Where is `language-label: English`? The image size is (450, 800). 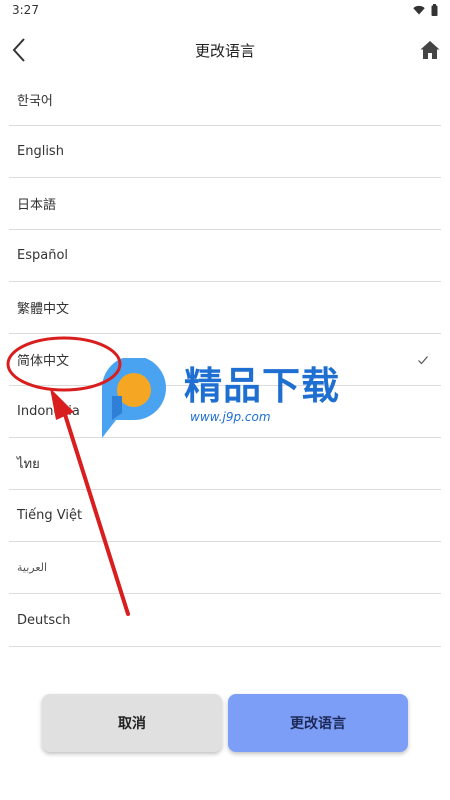
language-label: English is located at coordinates (40, 151).